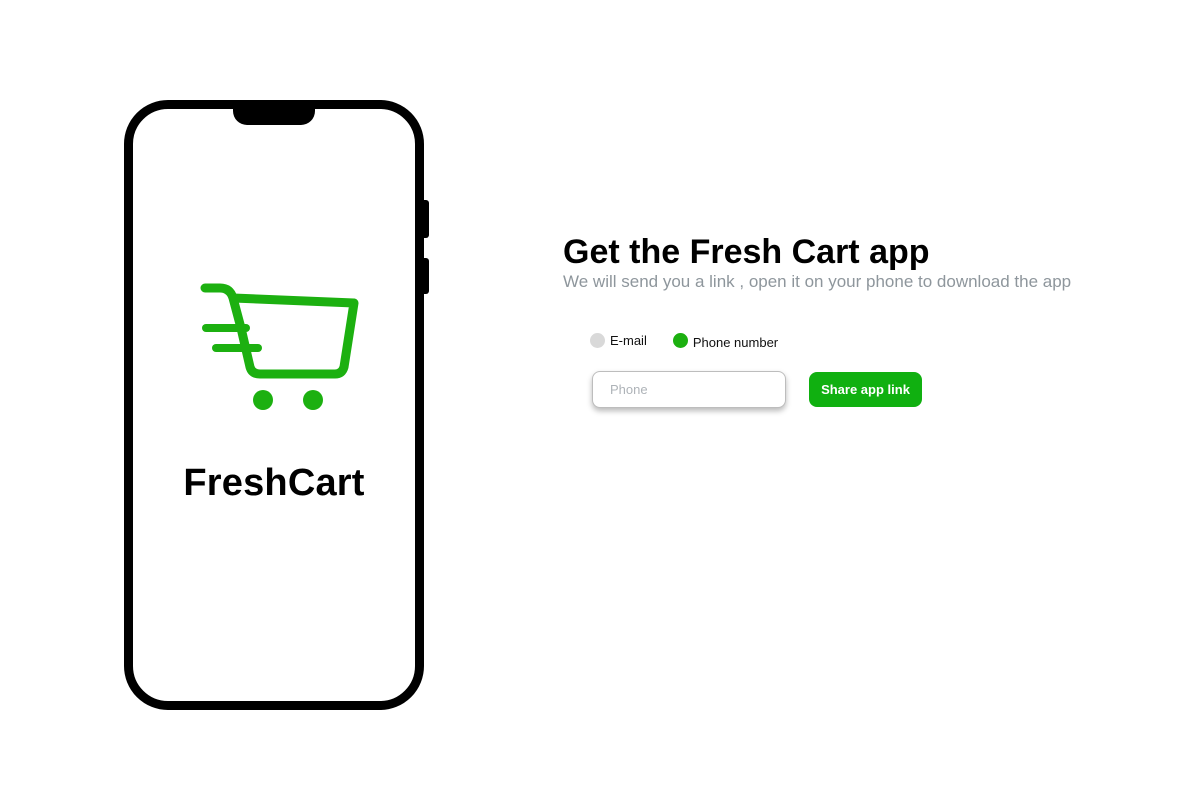 Image resolution: width=1181 pixels, height=785 pixels. I want to click on phone-notch, so click(274, 112).